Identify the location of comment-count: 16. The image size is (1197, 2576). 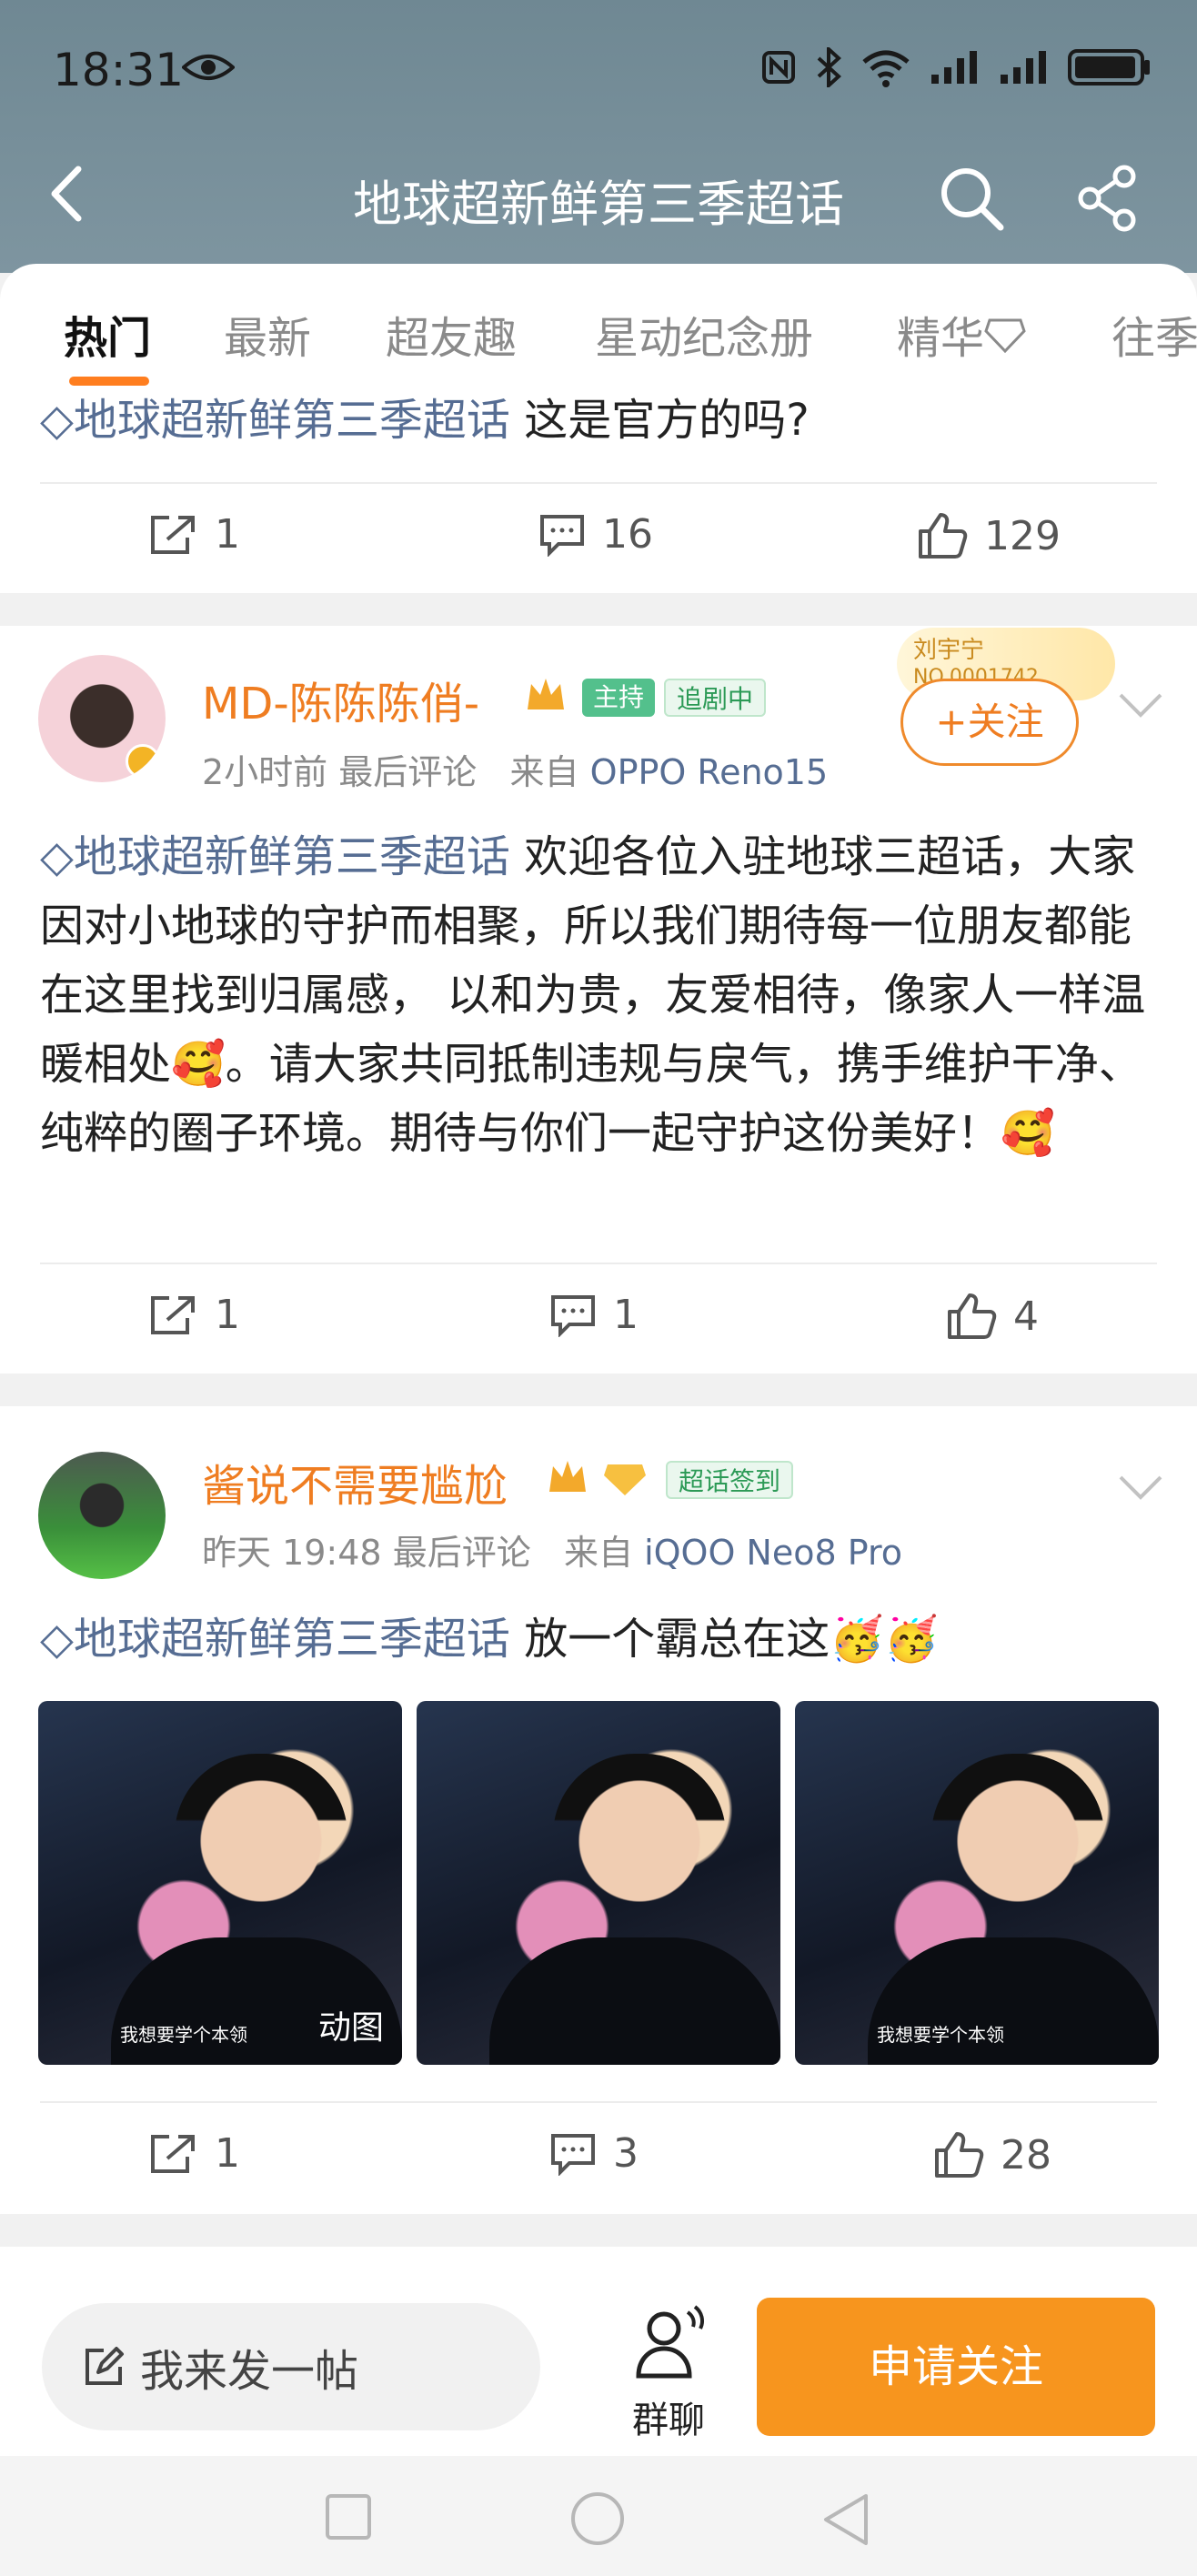
(627, 534).